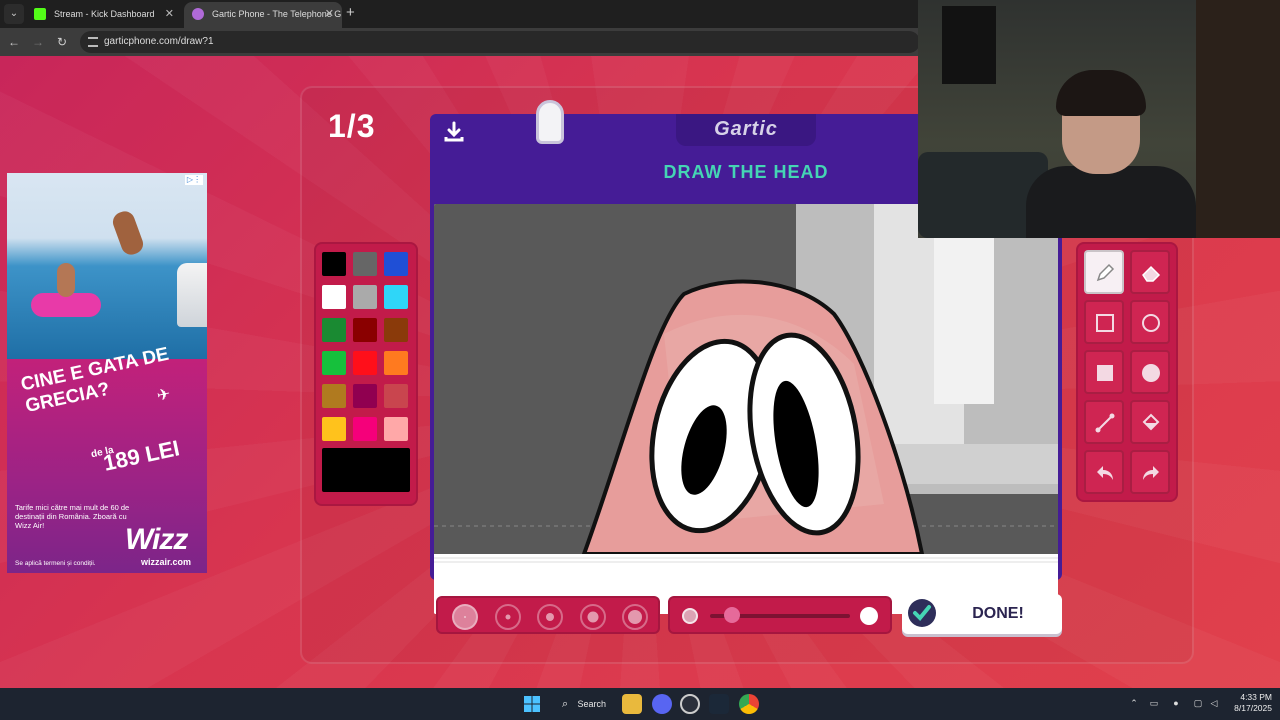 The height and width of the screenshot is (720, 1280). I want to click on steam-icon, so click(719, 704).